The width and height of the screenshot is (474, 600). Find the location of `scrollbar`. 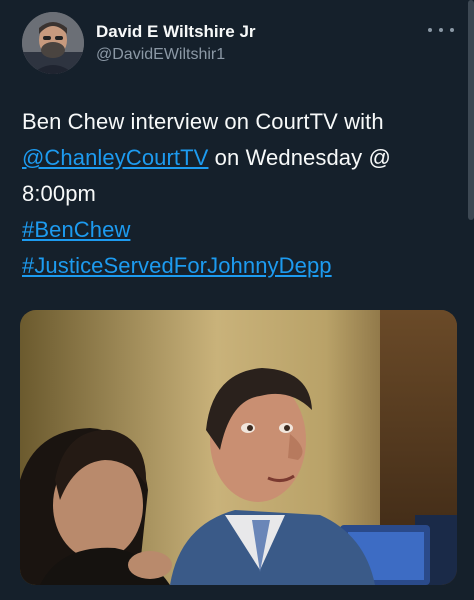

scrollbar is located at coordinates (471, 110).